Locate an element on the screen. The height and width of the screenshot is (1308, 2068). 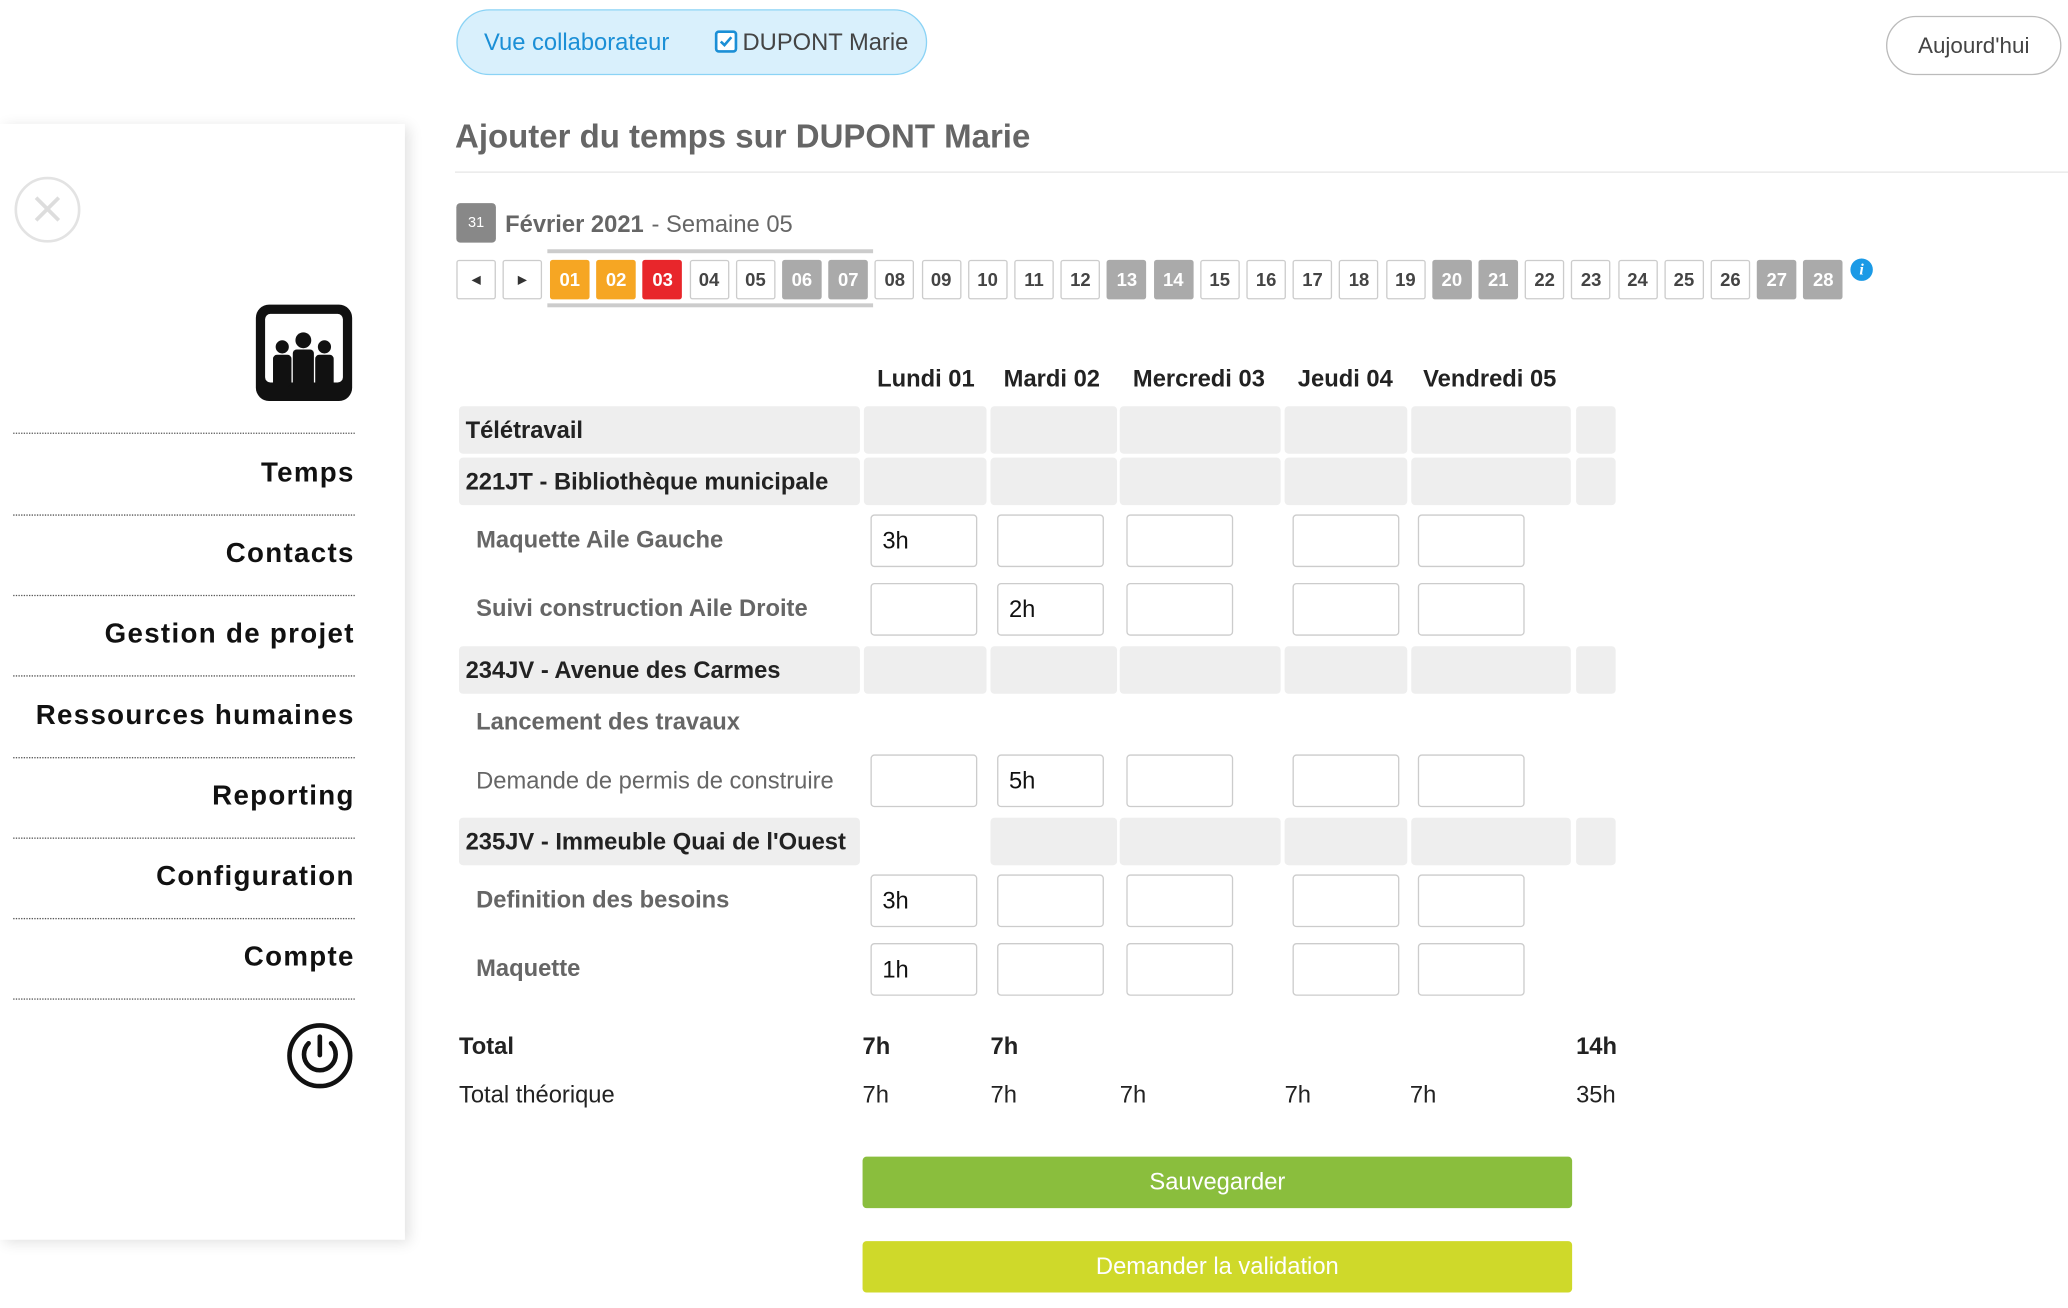
day-17: 17 is located at coordinates (1312, 279).